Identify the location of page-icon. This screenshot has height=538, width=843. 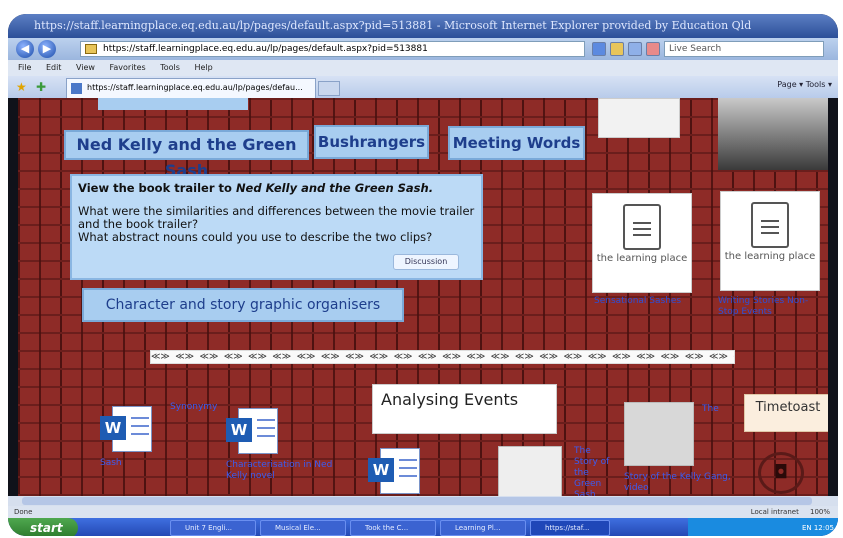
(91, 49).